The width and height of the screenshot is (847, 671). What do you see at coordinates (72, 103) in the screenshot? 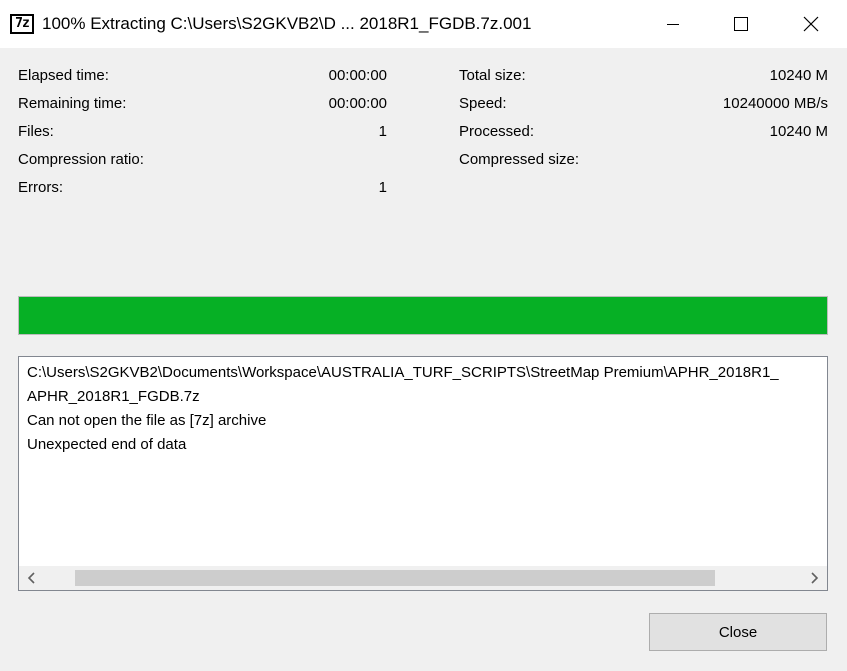
I see `remaining-time-label: Remaining time:` at bounding box center [72, 103].